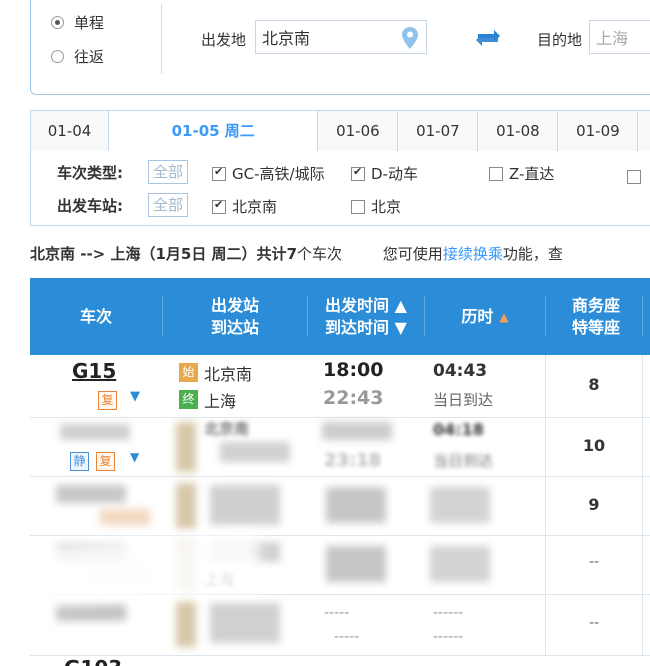 The height and width of the screenshot is (666, 650). I want to click on one-way-option: 单程, so click(77, 22).